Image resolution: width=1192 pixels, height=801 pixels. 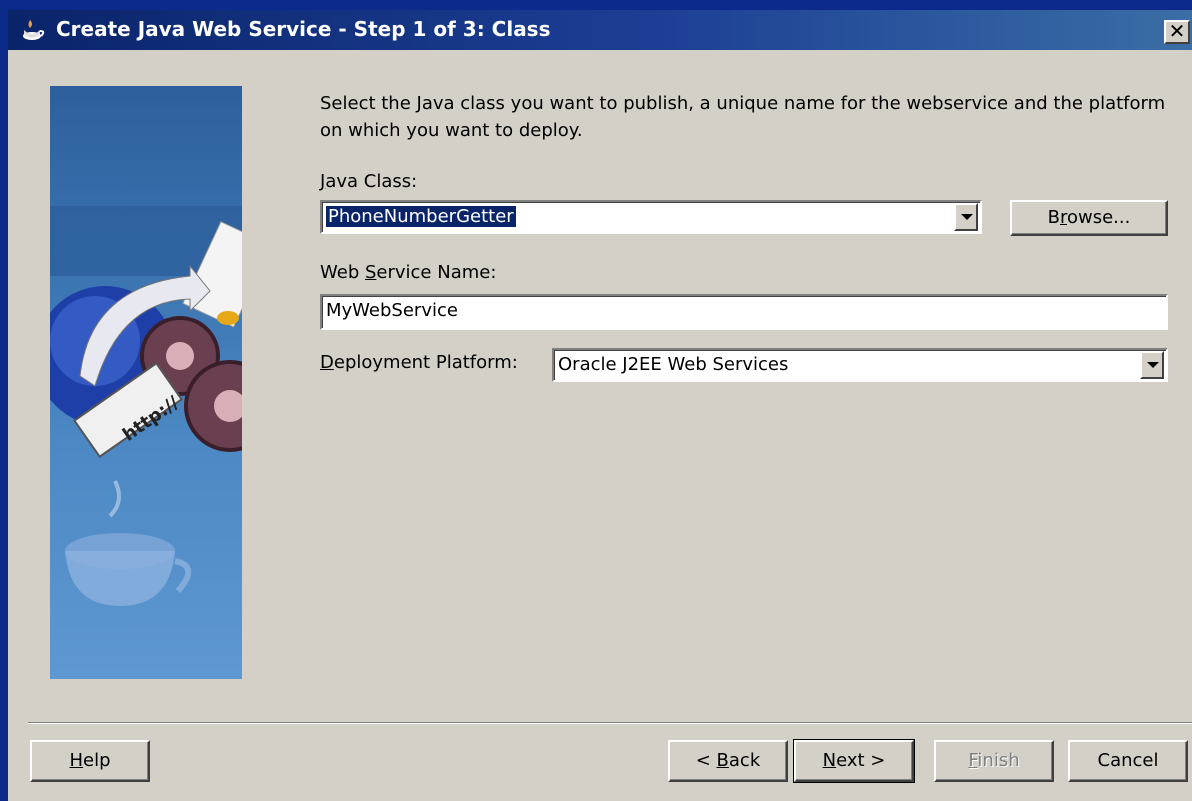 What do you see at coordinates (673, 364) in the screenshot?
I see `deployment-platform-value: Oracle J2EE Web Services` at bounding box center [673, 364].